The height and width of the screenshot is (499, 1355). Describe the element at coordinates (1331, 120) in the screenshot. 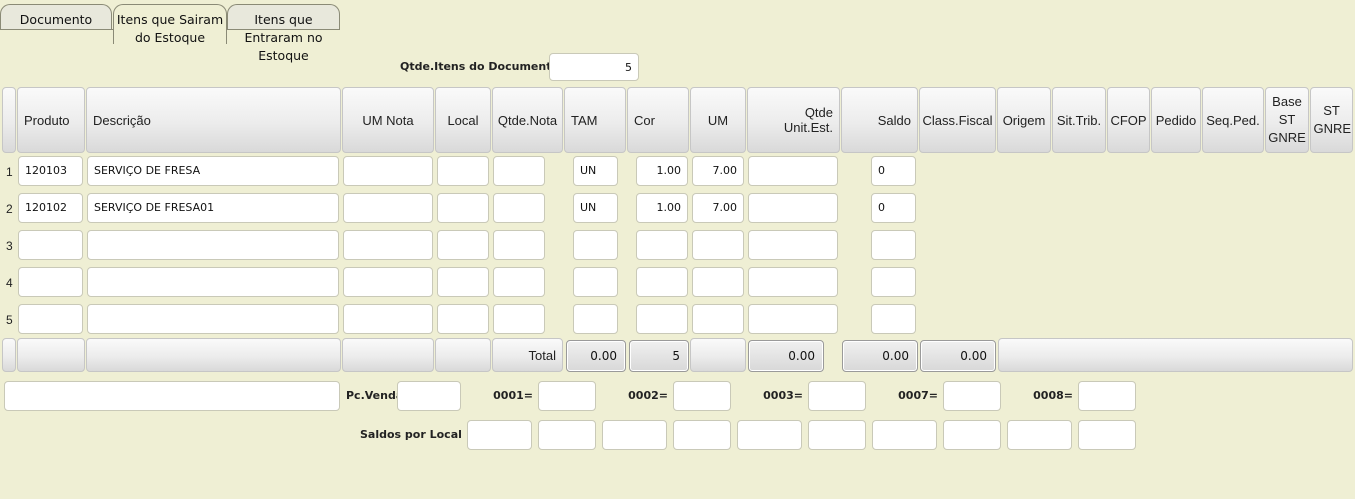

I see `col-header-st-gnre: ST GNRE` at that location.